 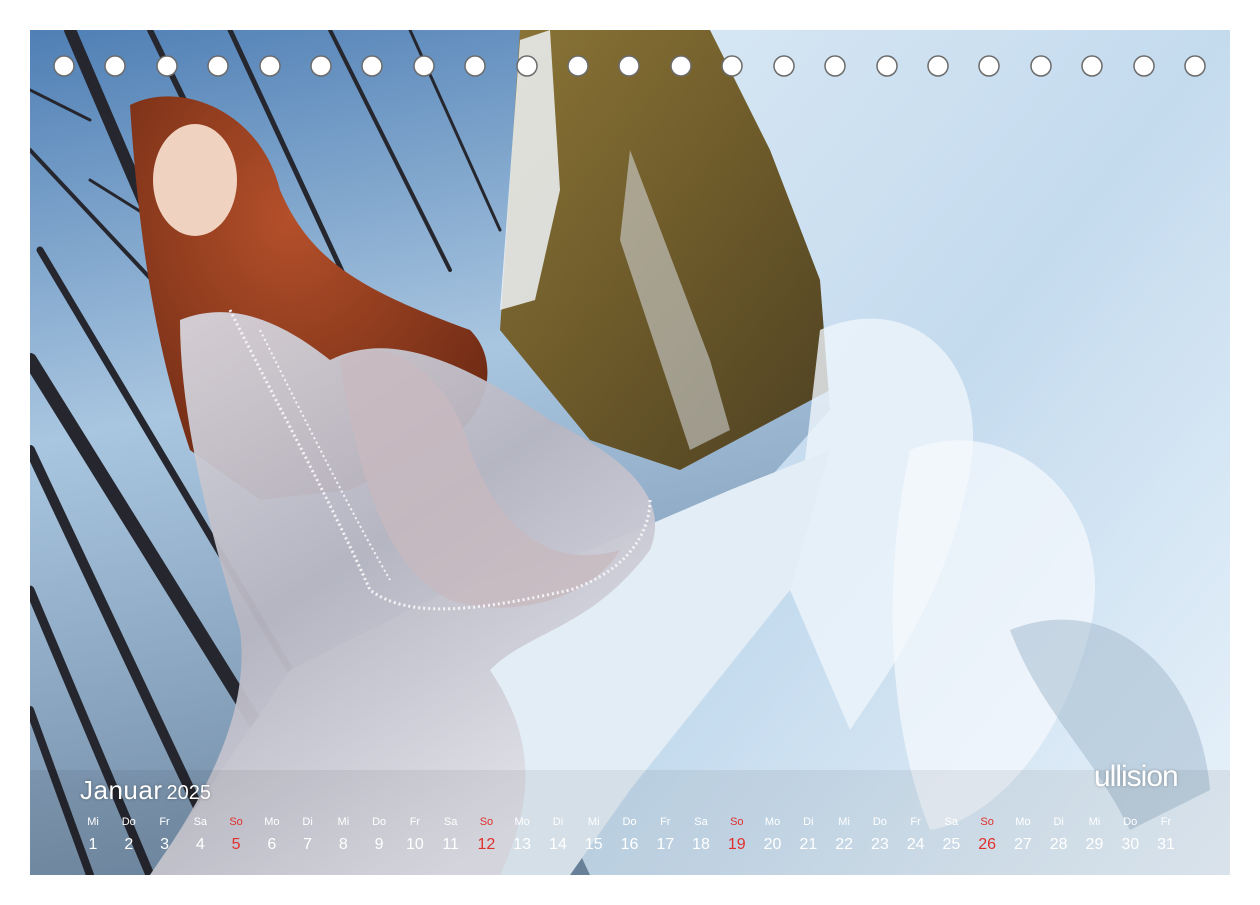 What do you see at coordinates (915, 844) in the screenshot?
I see `day-number: 24` at bounding box center [915, 844].